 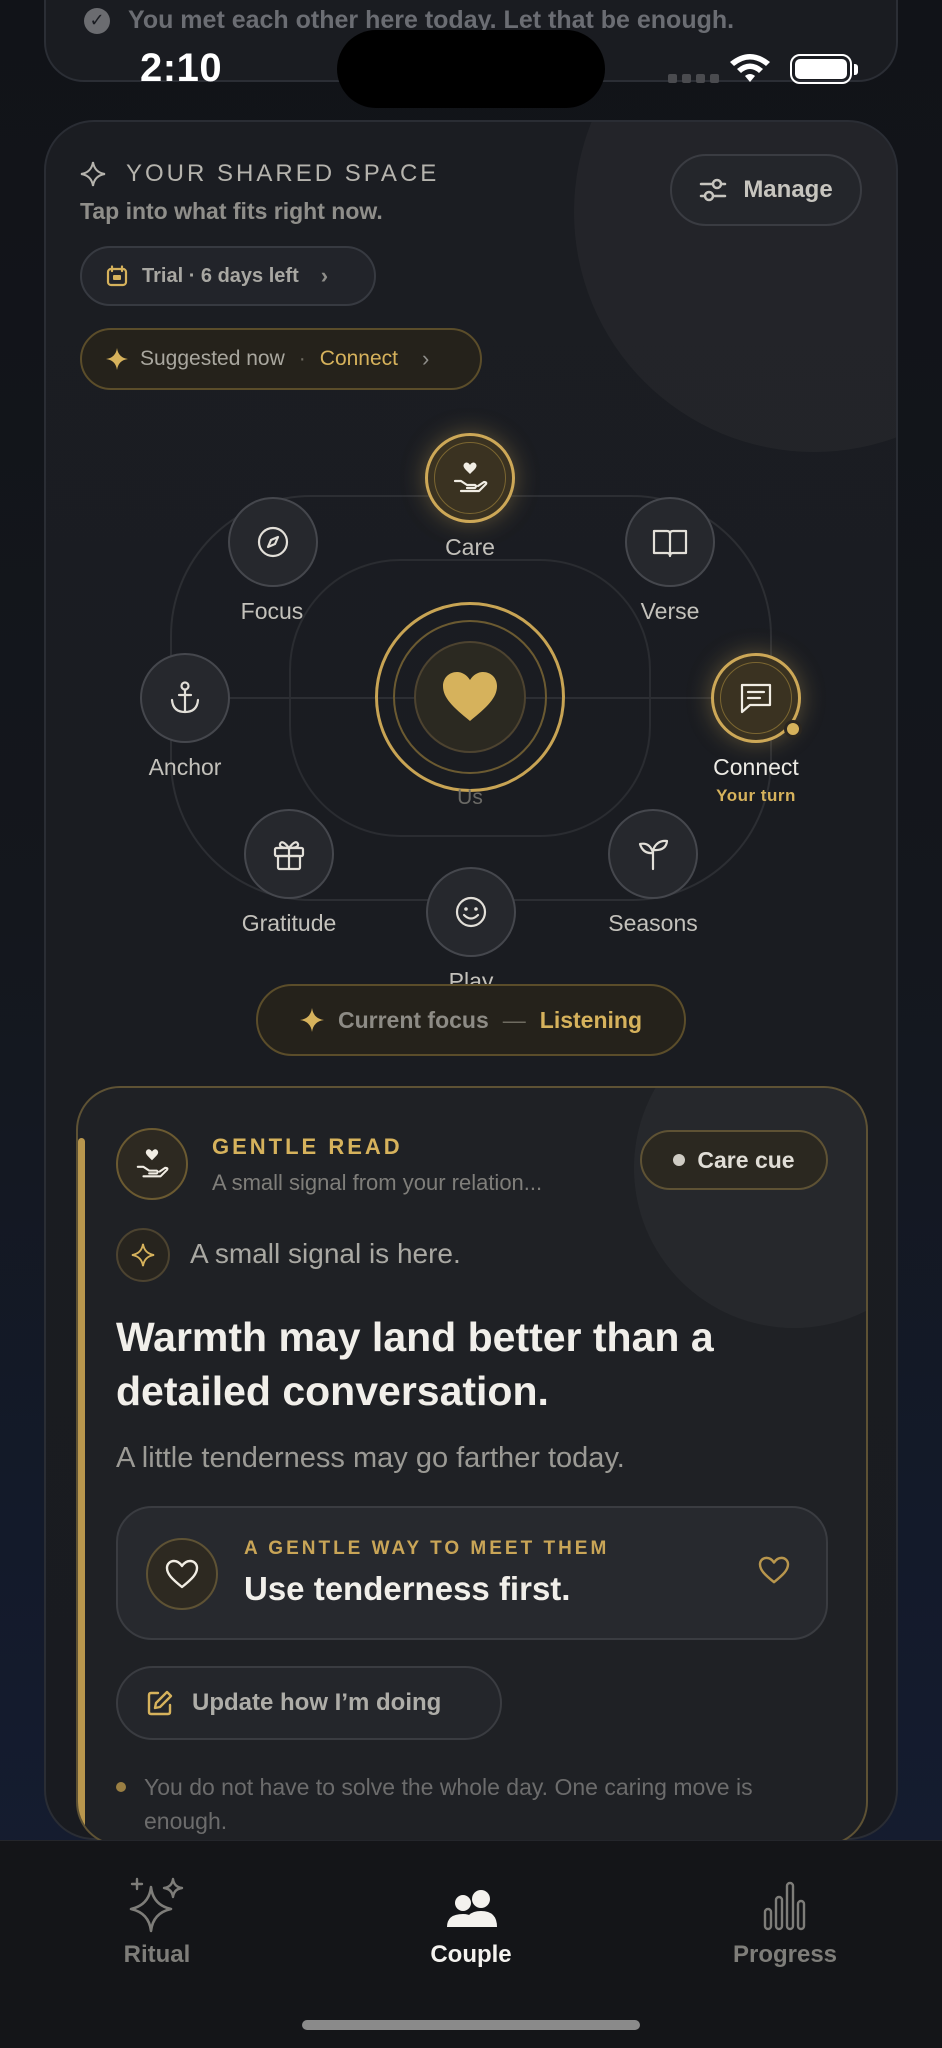 I want to click on current-focus-dash: —, so click(x=514, y=1019).